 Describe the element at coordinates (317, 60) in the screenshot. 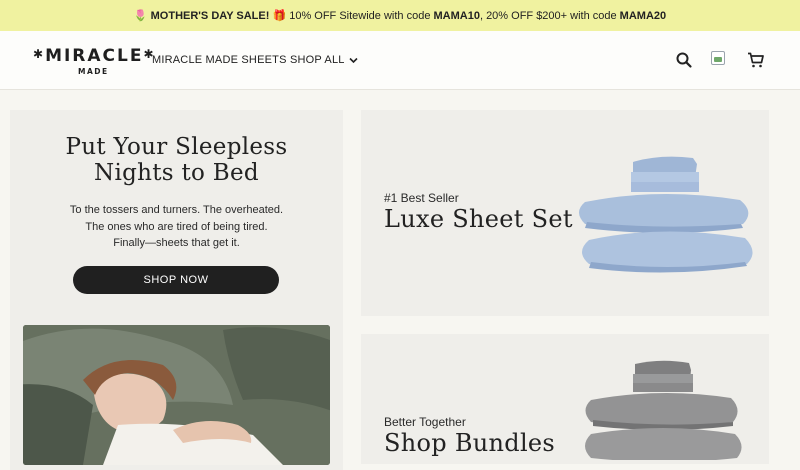

I see `nav-shop-all-label: SHOP ALL` at that location.